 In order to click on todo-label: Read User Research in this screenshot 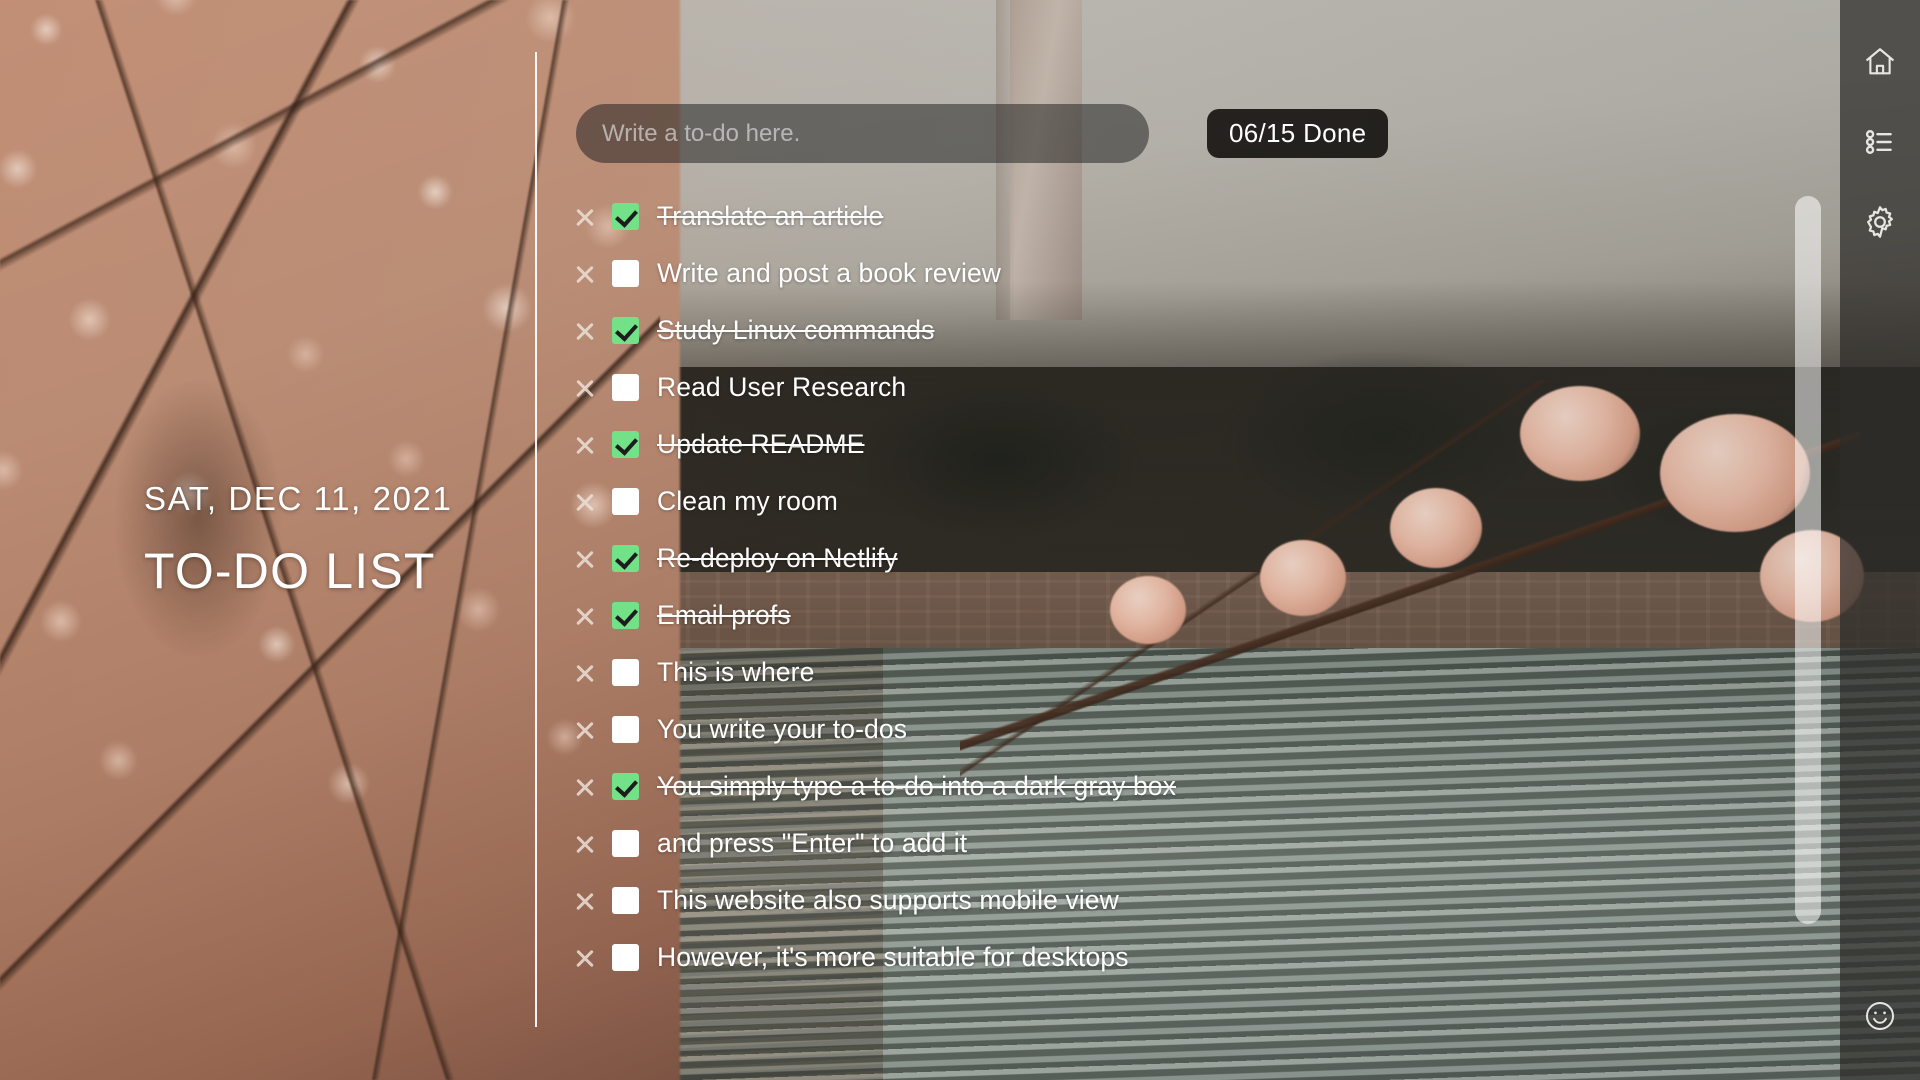, I will do `click(782, 387)`.